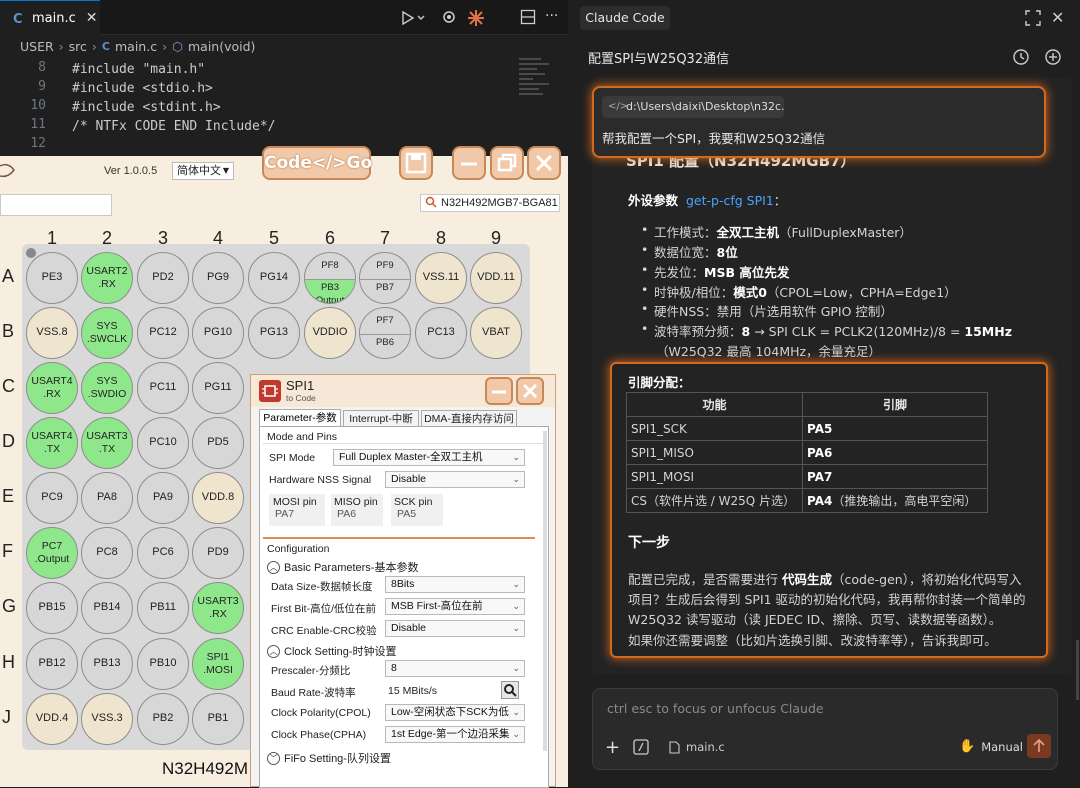 This screenshot has width=1080, height=788. I want to click on pin-pb15: PB15, so click(52, 608).